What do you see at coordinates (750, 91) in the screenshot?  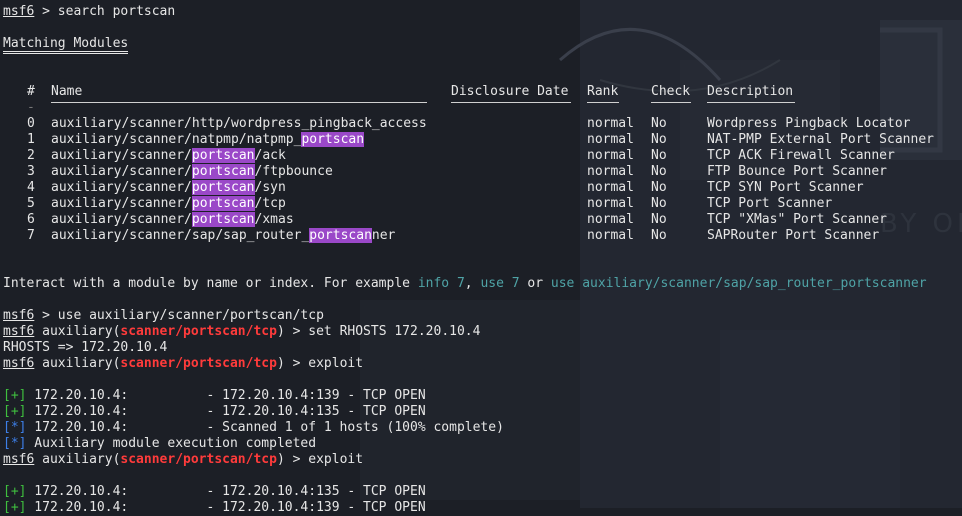 I see `header-description: Description` at bounding box center [750, 91].